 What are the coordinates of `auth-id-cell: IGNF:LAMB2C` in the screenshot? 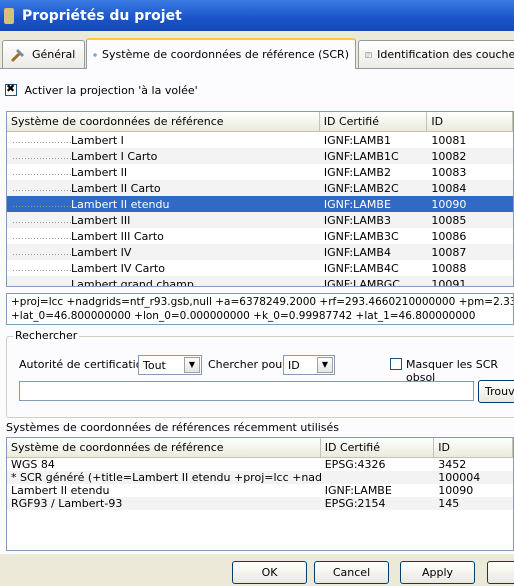 It's located at (361, 188).